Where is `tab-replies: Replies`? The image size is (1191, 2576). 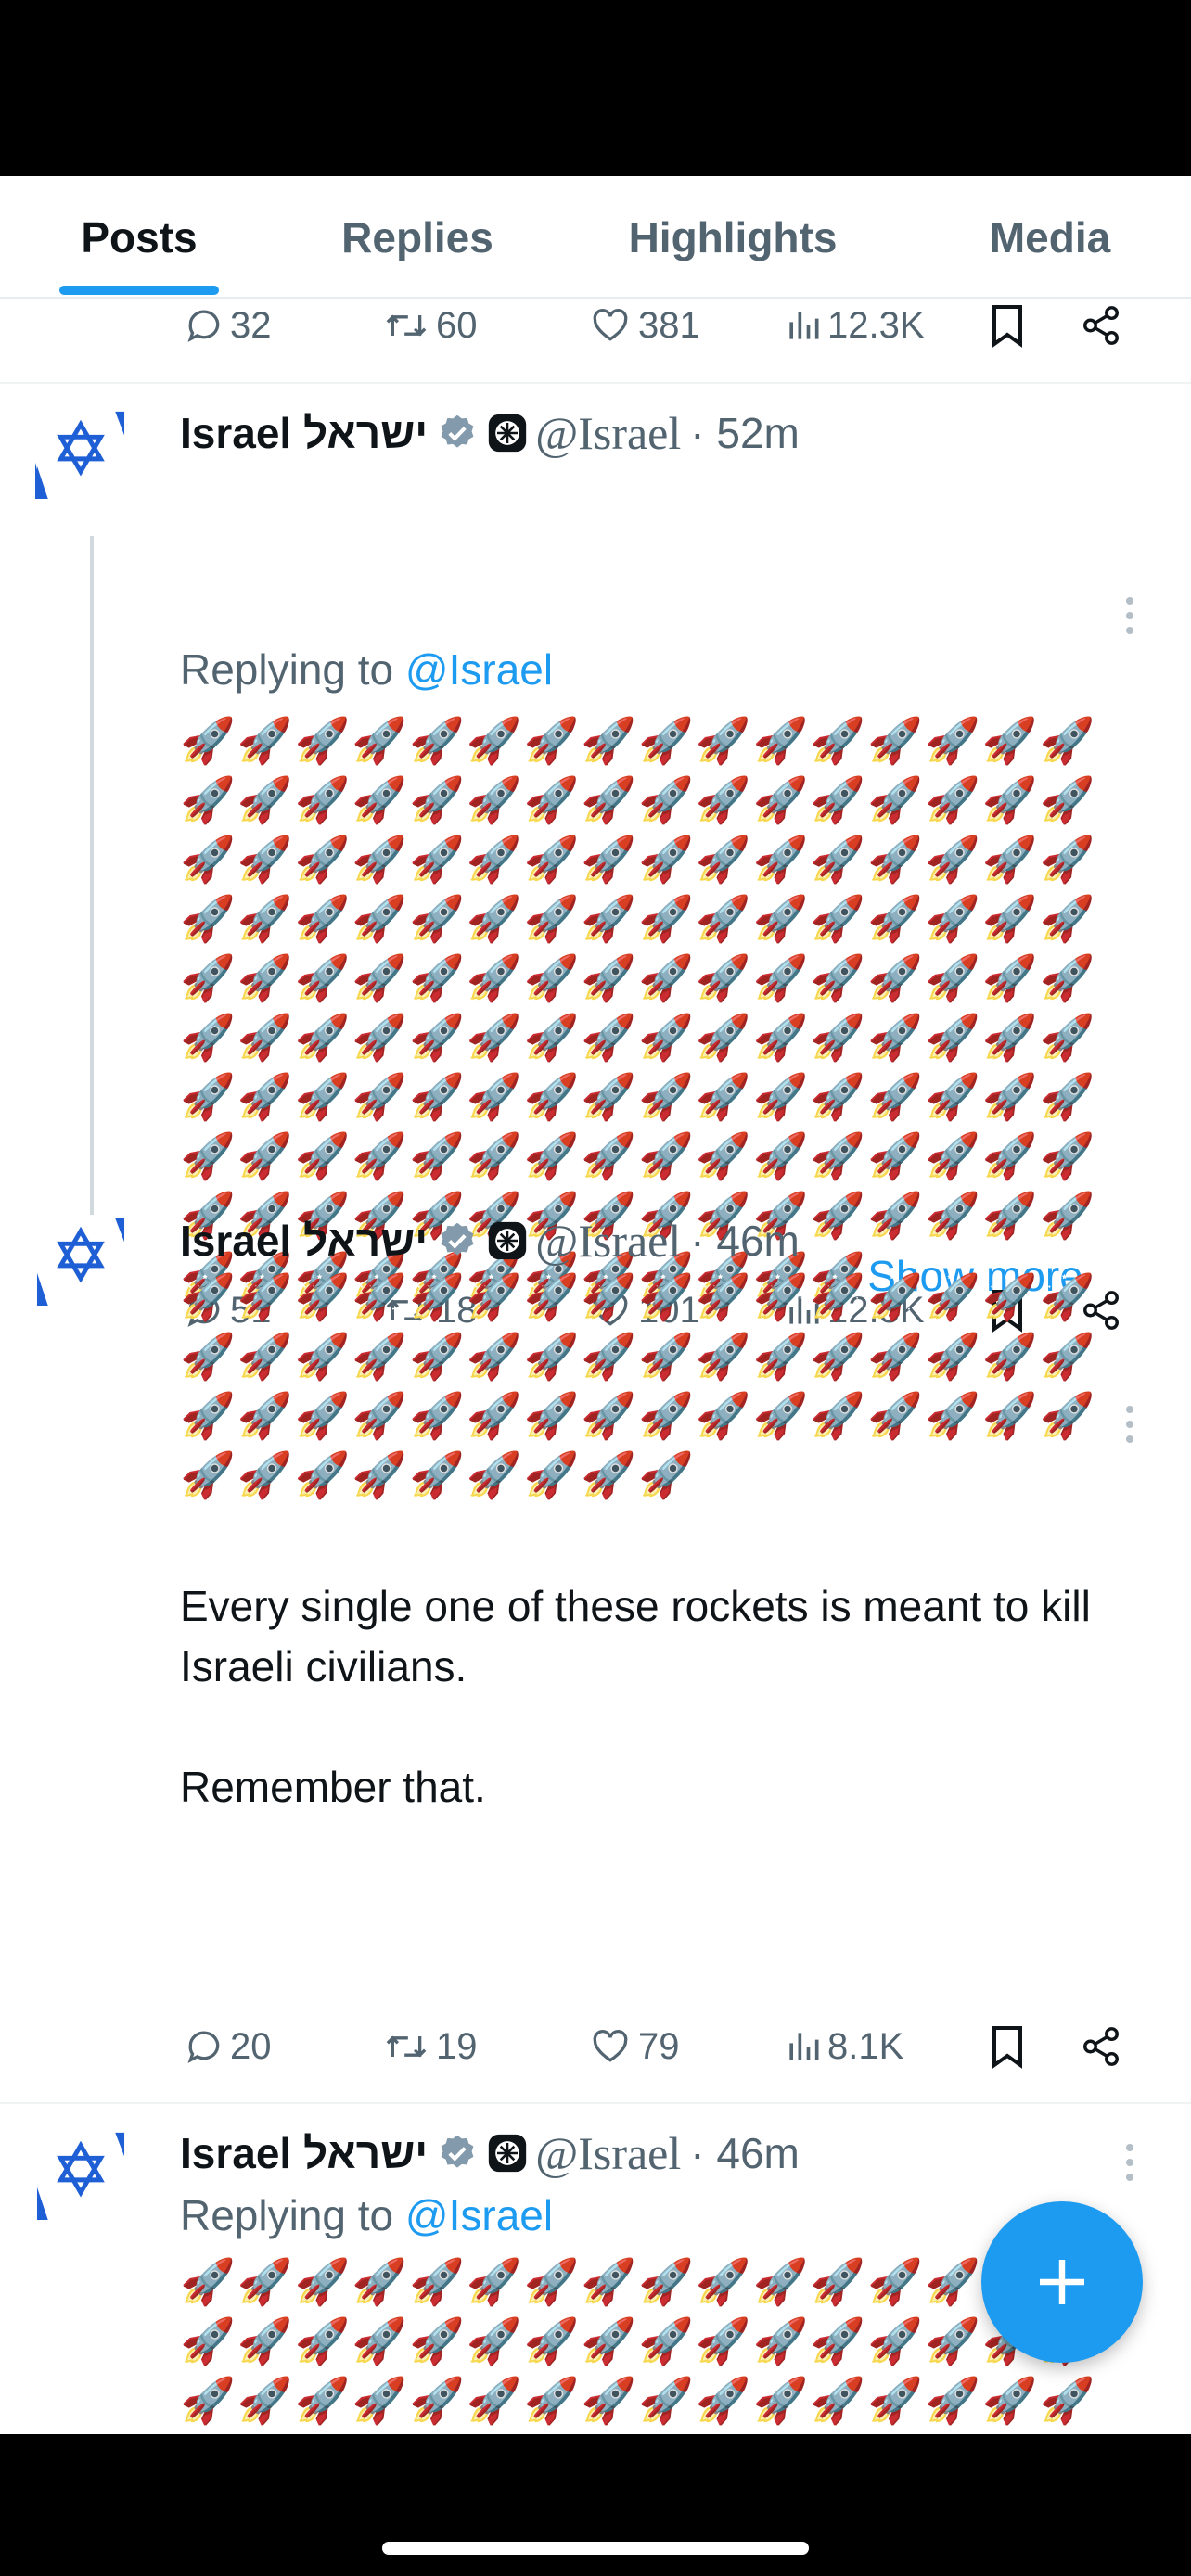 tab-replies: Replies is located at coordinates (417, 238).